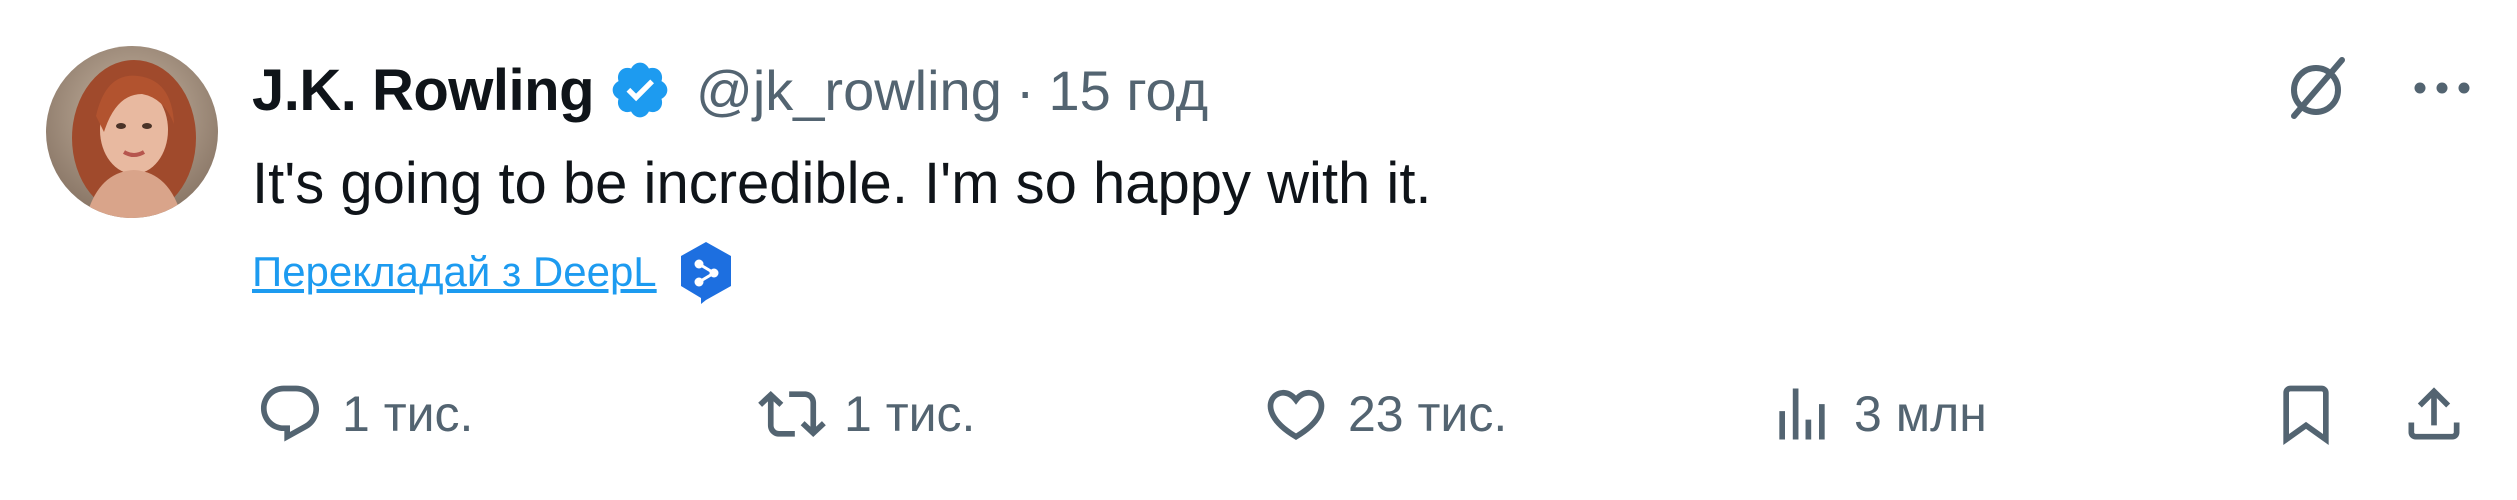 The height and width of the screenshot is (500, 2517). Describe the element at coordinates (849, 90) in the screenshot. I see `author-handle: @jk_rowling` at that location.